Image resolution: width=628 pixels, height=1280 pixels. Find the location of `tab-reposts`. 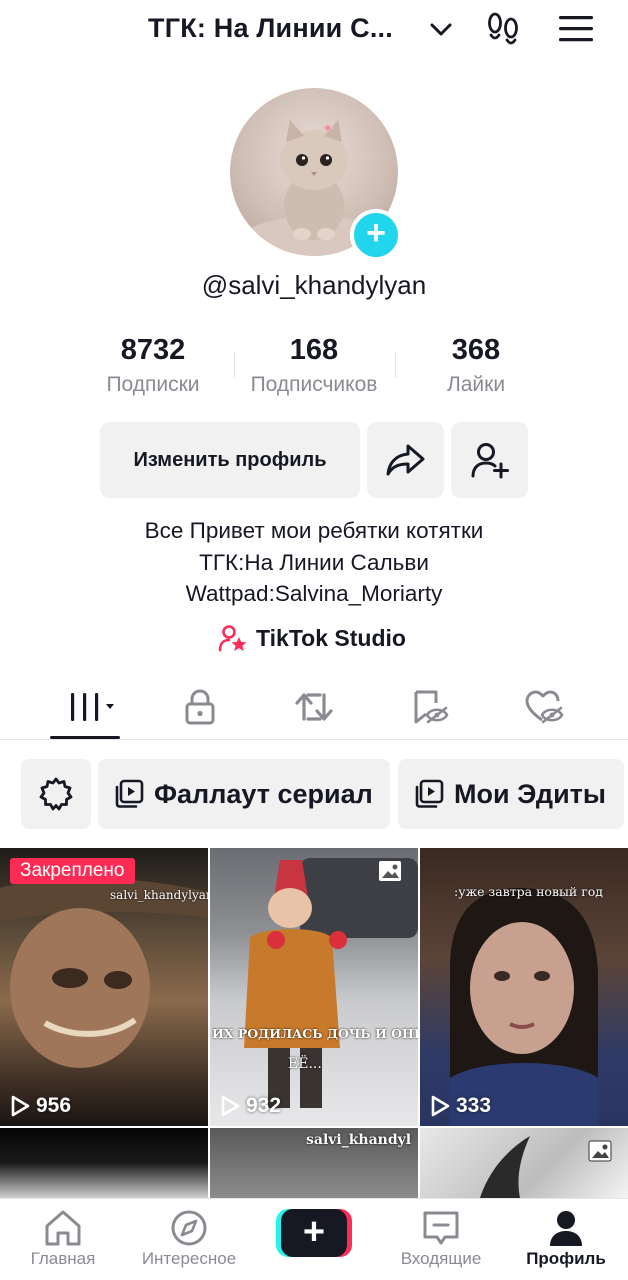

tab-reposts is located at coordinates (314, 707).